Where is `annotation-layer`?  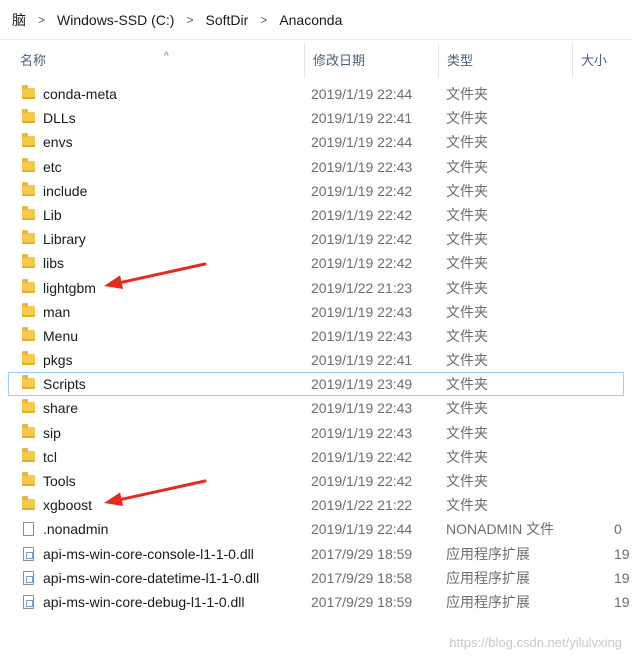 annotation-layer is located at coordinates (155, 384).